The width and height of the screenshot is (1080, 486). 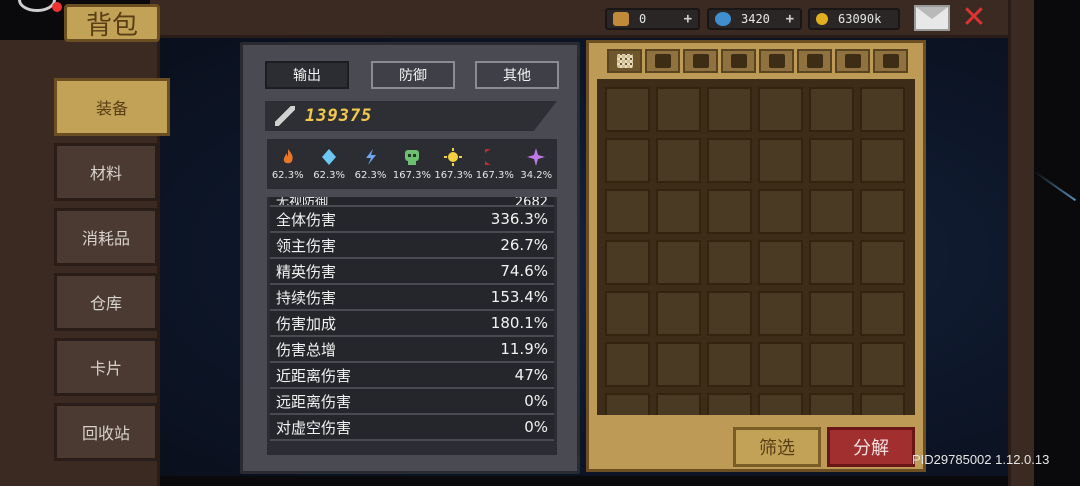 I want to click on stat-row: 伤害总增 11.9%, so click(x=412, y=350).